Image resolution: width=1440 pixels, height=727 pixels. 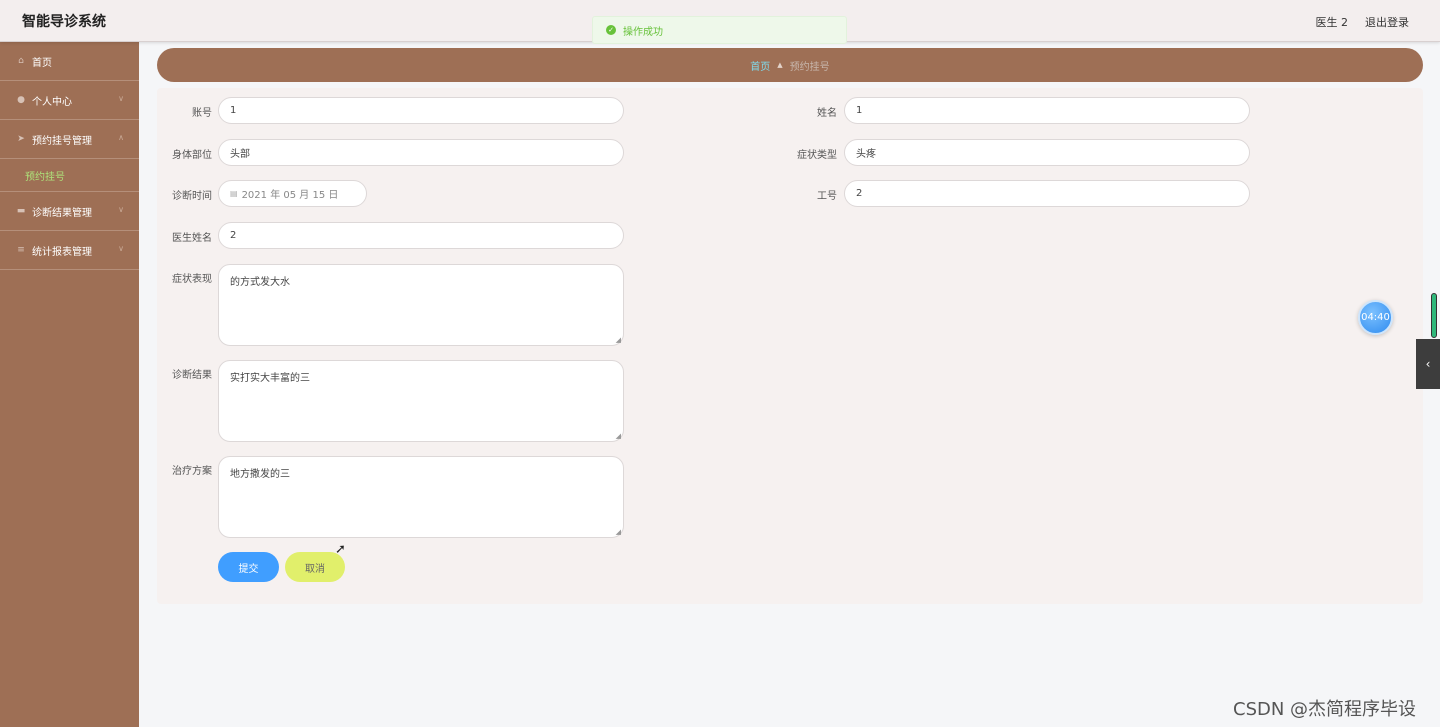 I want to click on current-user: 医生 2, so click(x=1332, y=22).